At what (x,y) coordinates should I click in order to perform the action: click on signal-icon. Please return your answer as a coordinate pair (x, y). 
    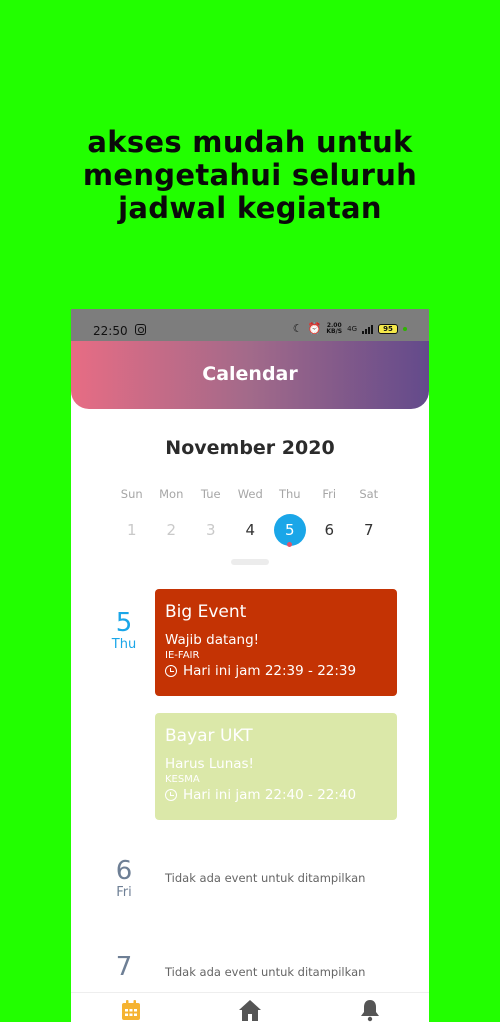
    Looking at the image, I should click on (367, 329).